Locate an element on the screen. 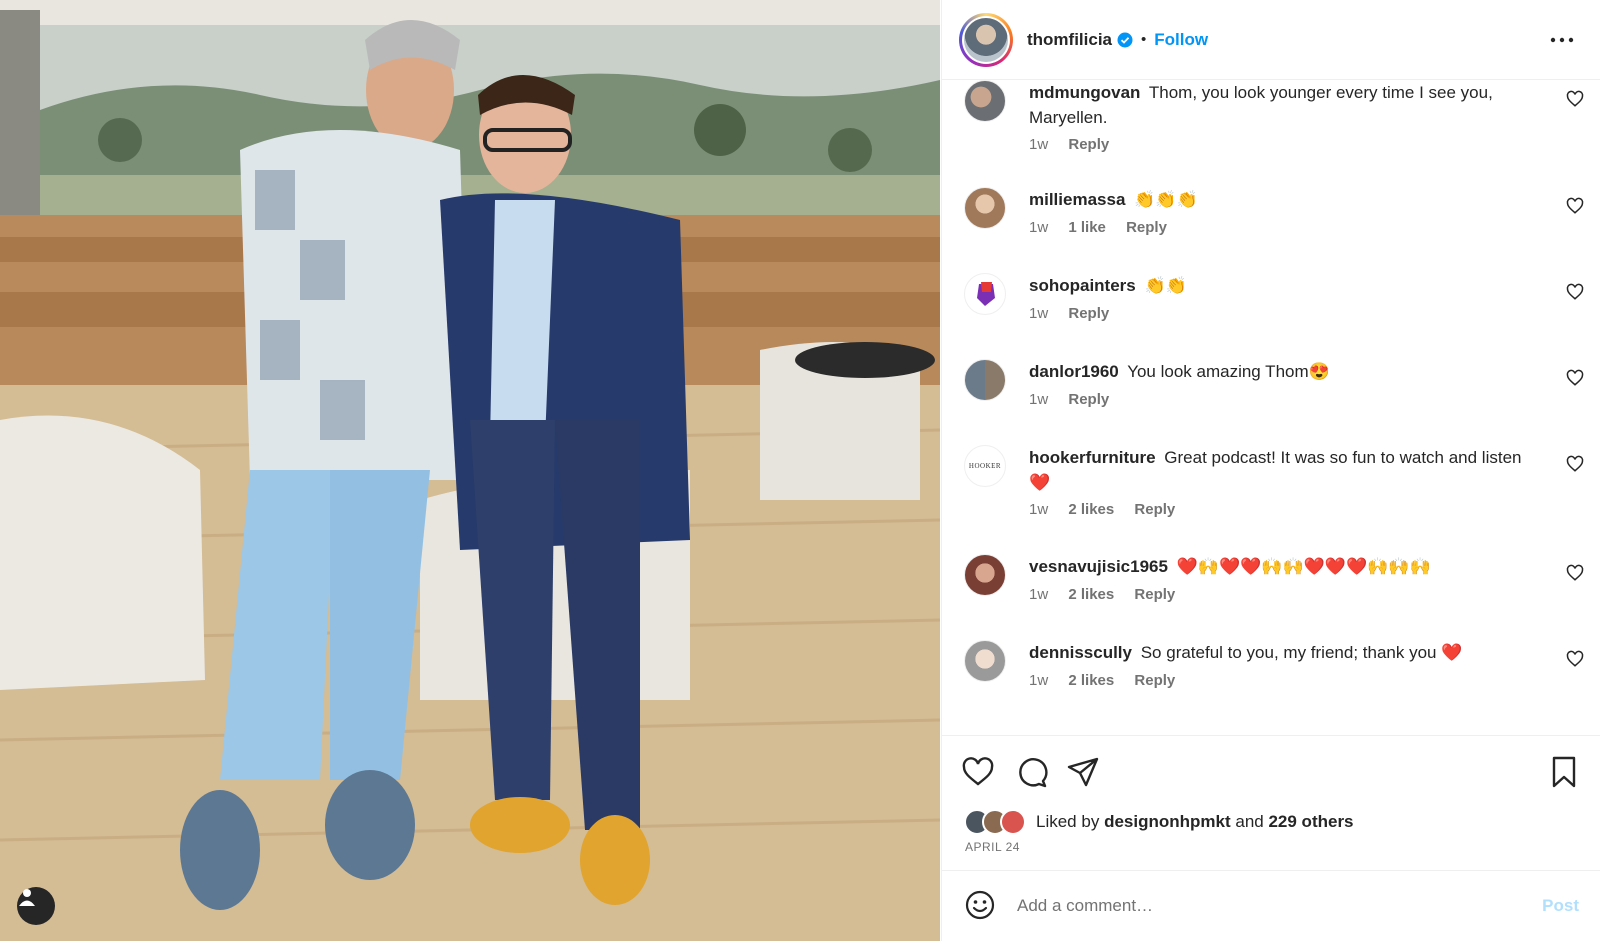 This screenshot has width=1600, height=941. liker-username: designonhpmkt is located at coordinates (1167, 821).